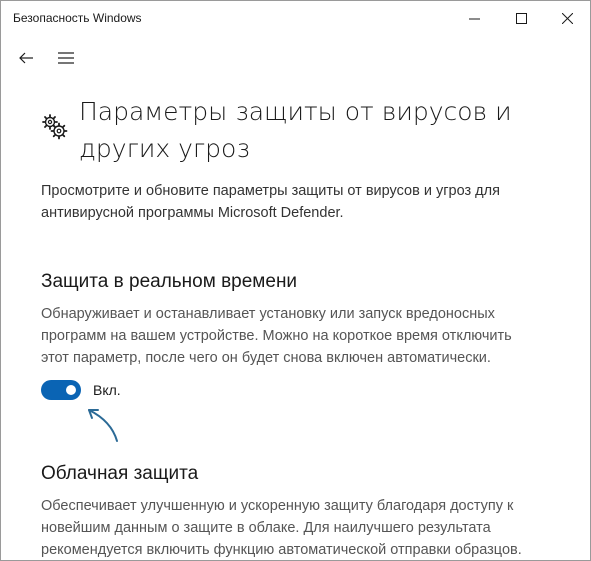  What do you see at coordinates (55, 127) in the screenshot?
I see `gear-icon` at bounding box center [55, 127].